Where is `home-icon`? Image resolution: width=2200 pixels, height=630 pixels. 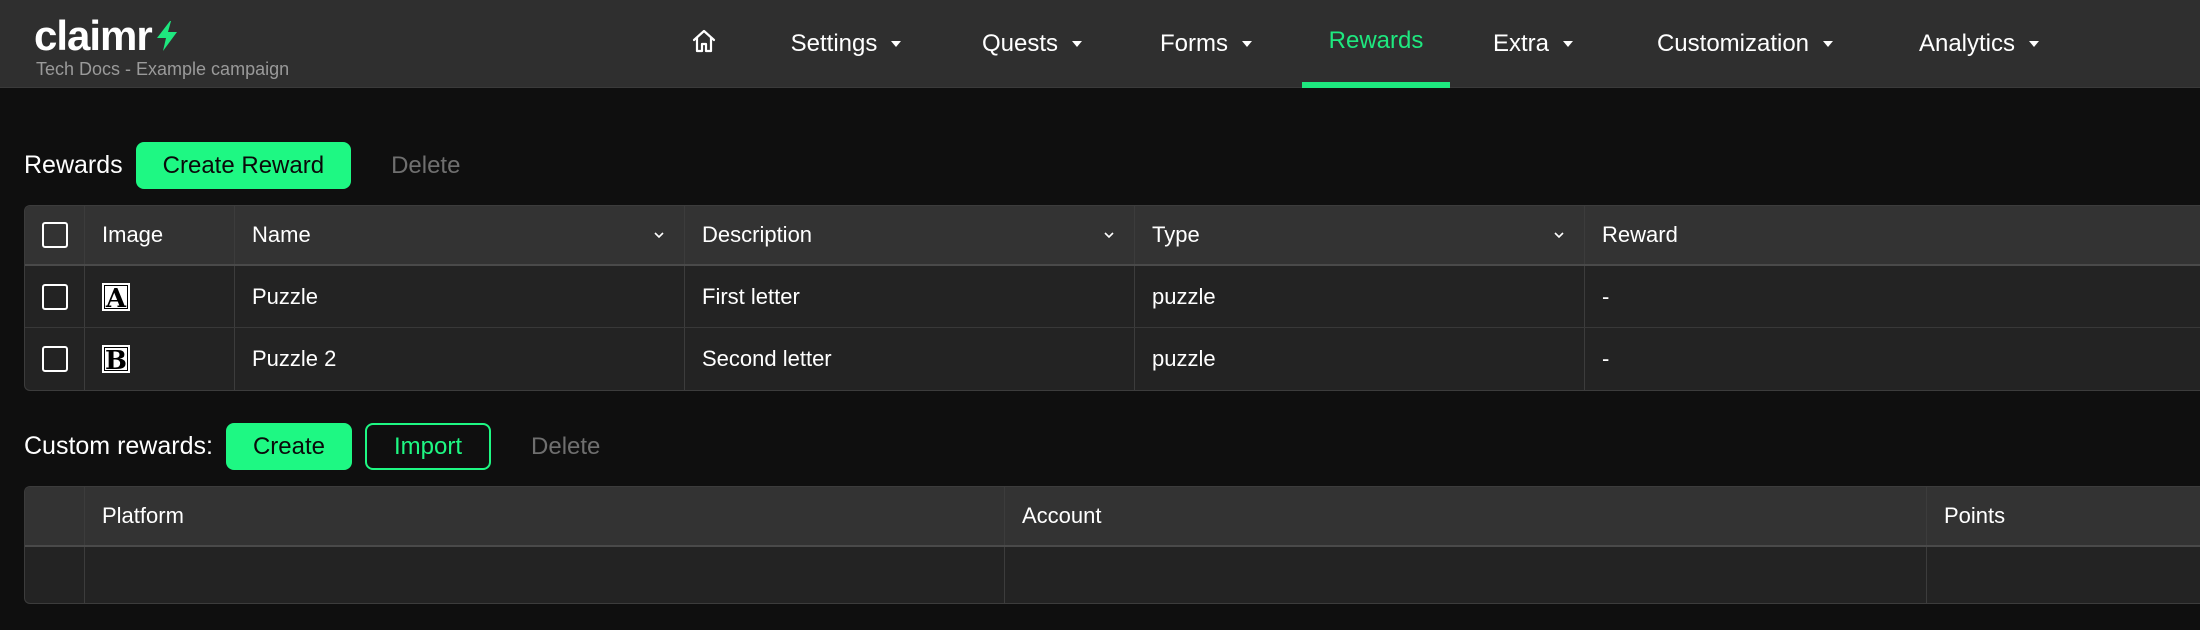
home-icon is located at coordinates (704, 44).